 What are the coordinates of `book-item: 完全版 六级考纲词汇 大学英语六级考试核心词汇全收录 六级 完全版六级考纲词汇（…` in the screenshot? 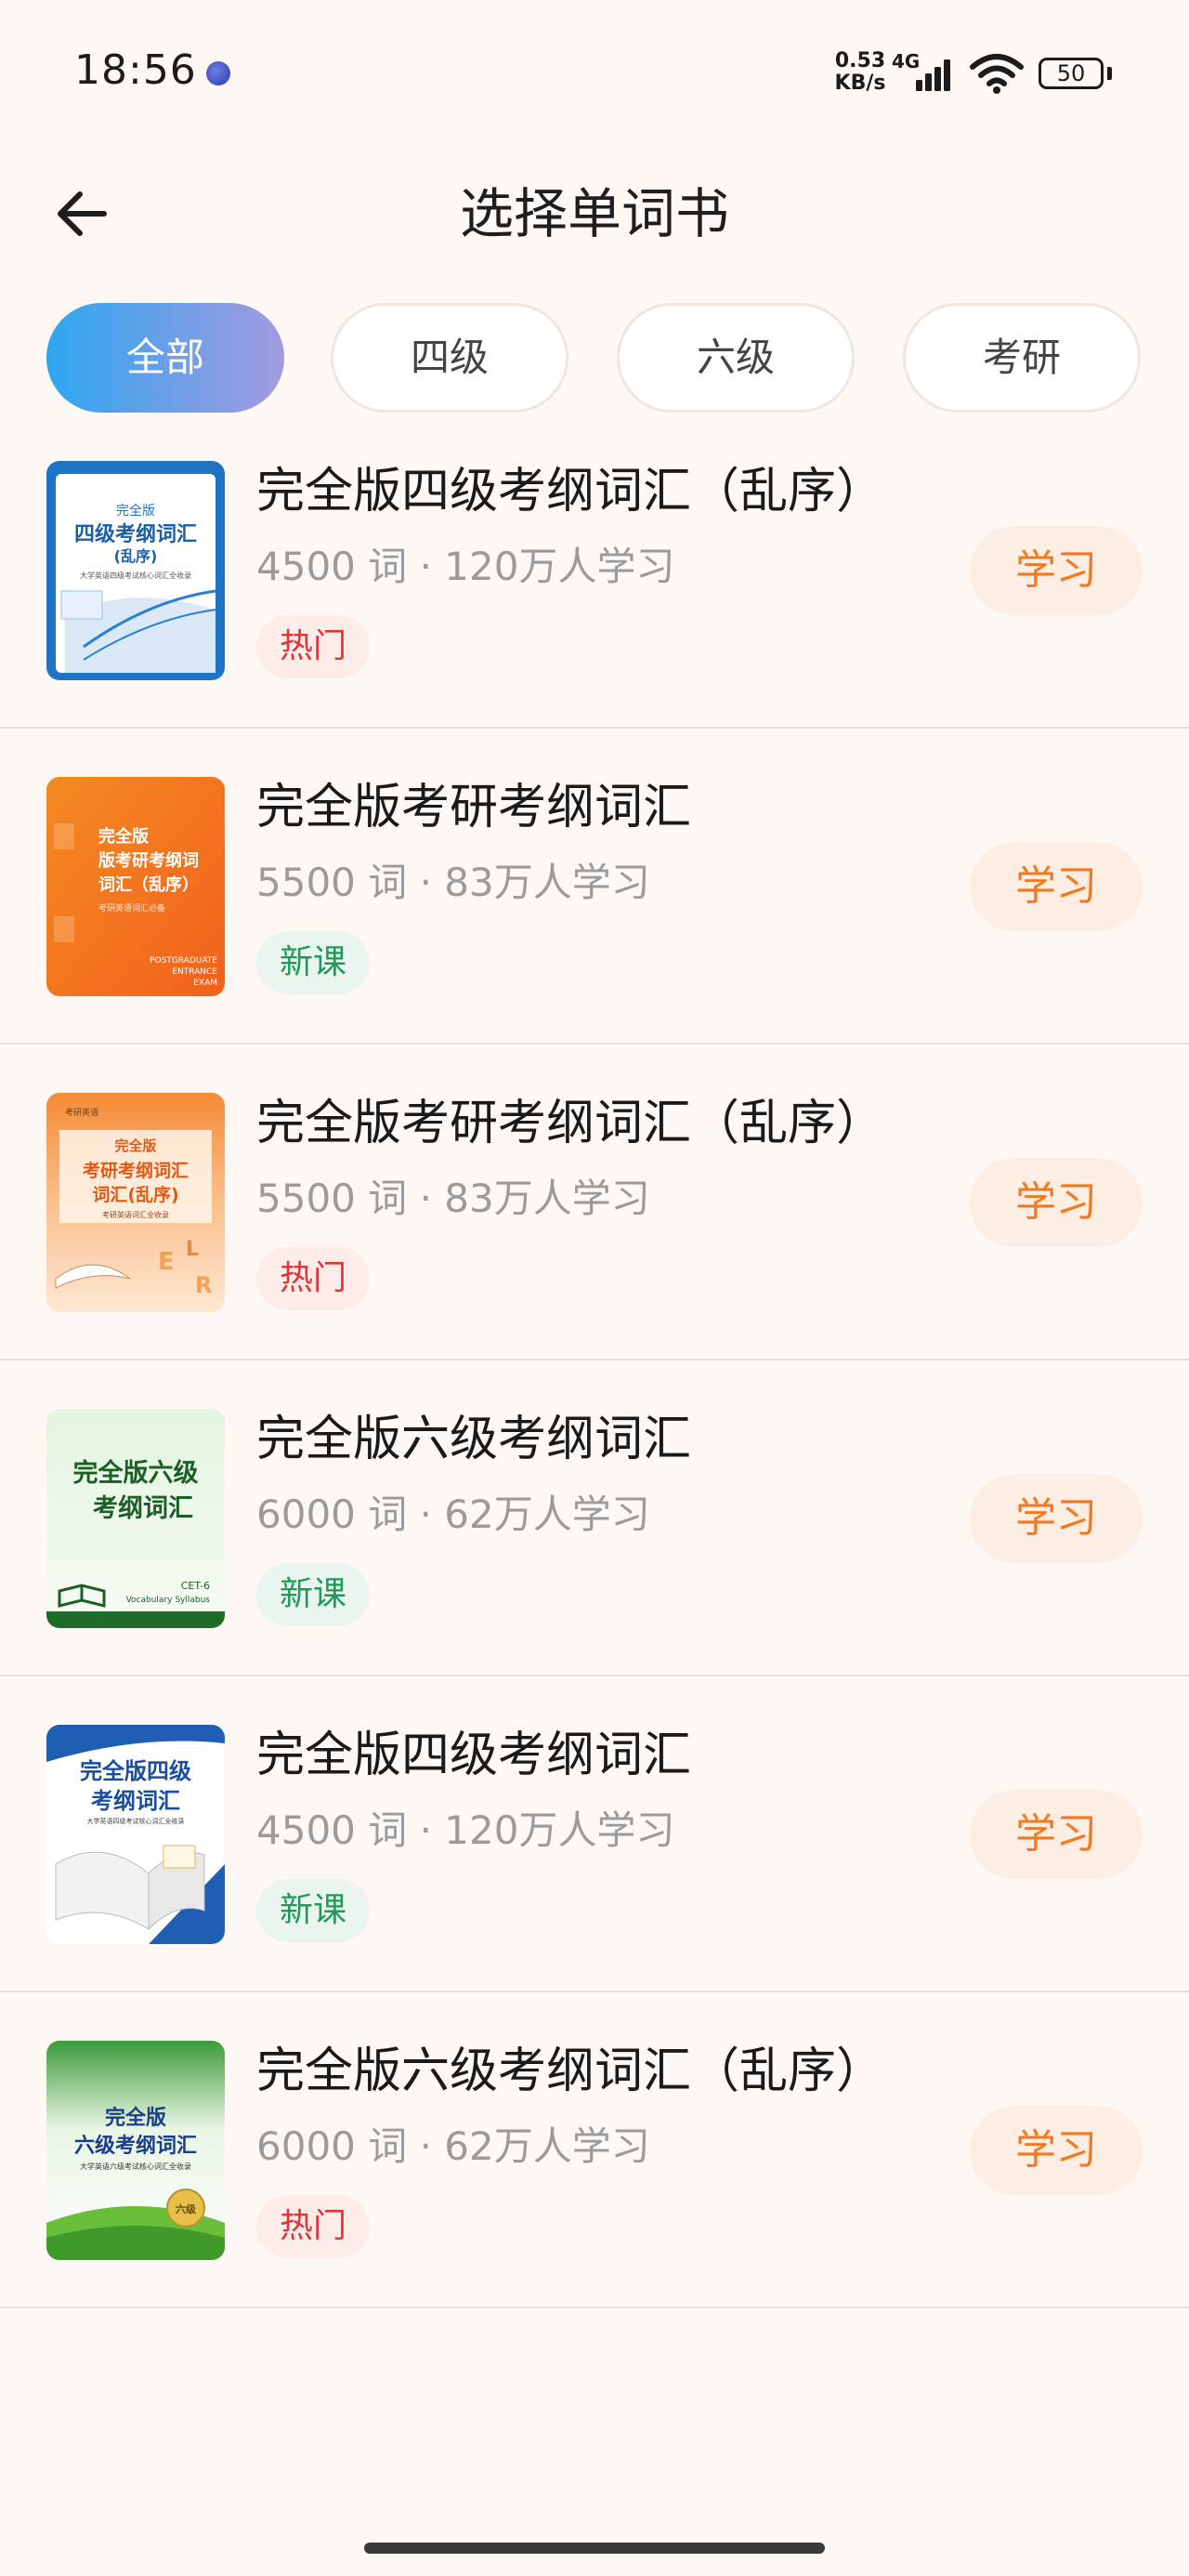 It's located at (594, 2150).